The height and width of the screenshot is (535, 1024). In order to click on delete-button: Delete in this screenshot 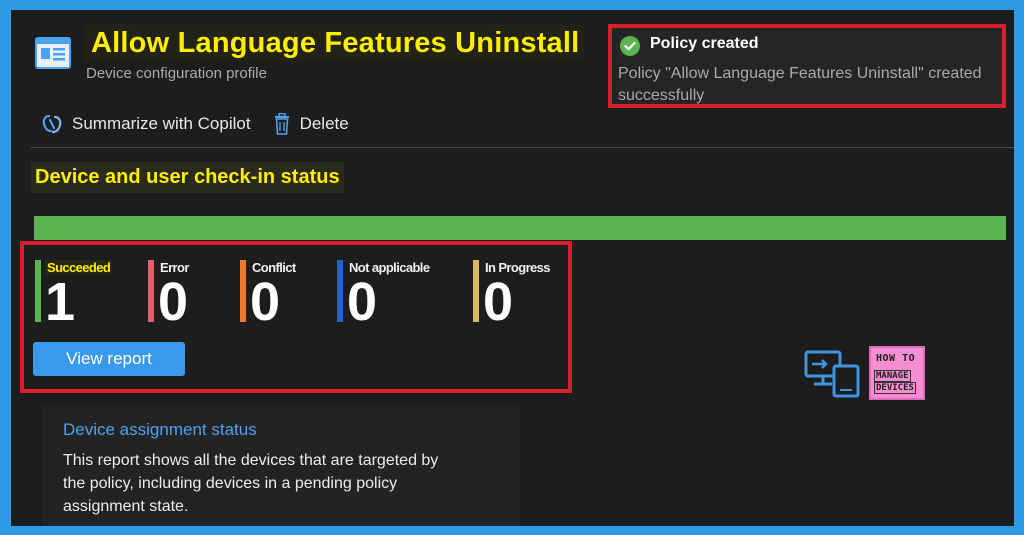, I will do `click(311, 124)`.